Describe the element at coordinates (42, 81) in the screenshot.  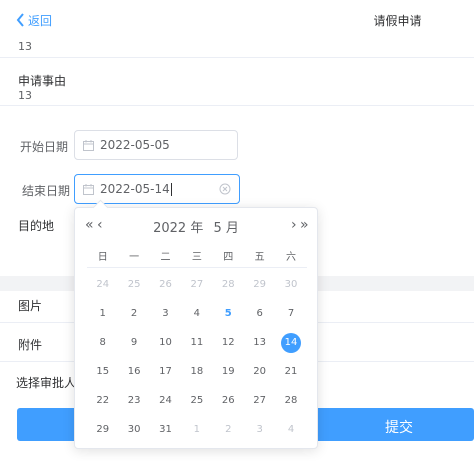
I see `reason-label: 申请事由` at that location.